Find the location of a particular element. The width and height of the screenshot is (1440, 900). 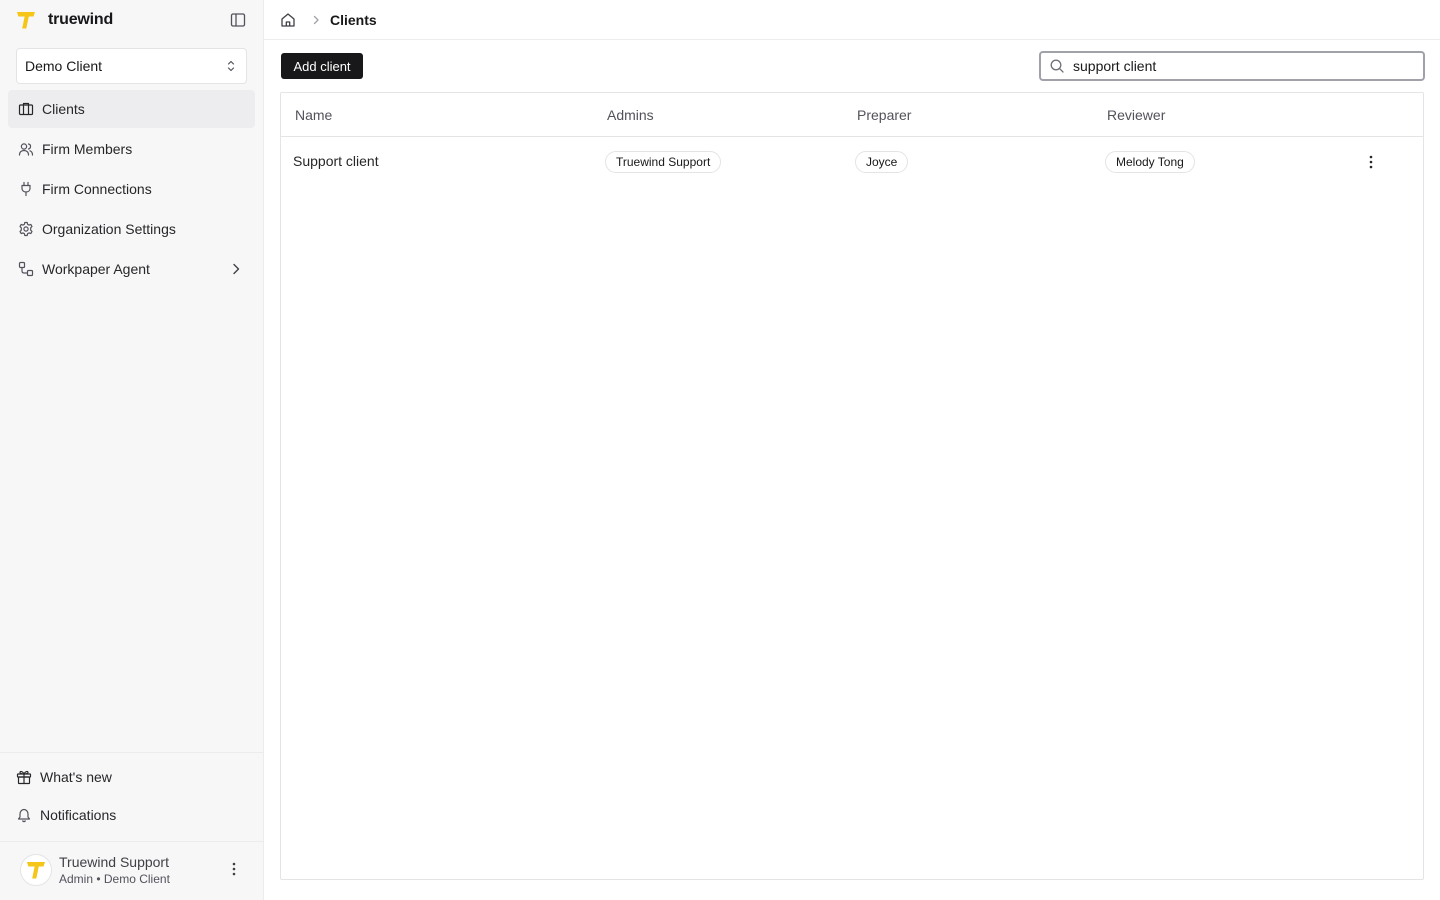

home-icon is located at coordinates (288, 20).